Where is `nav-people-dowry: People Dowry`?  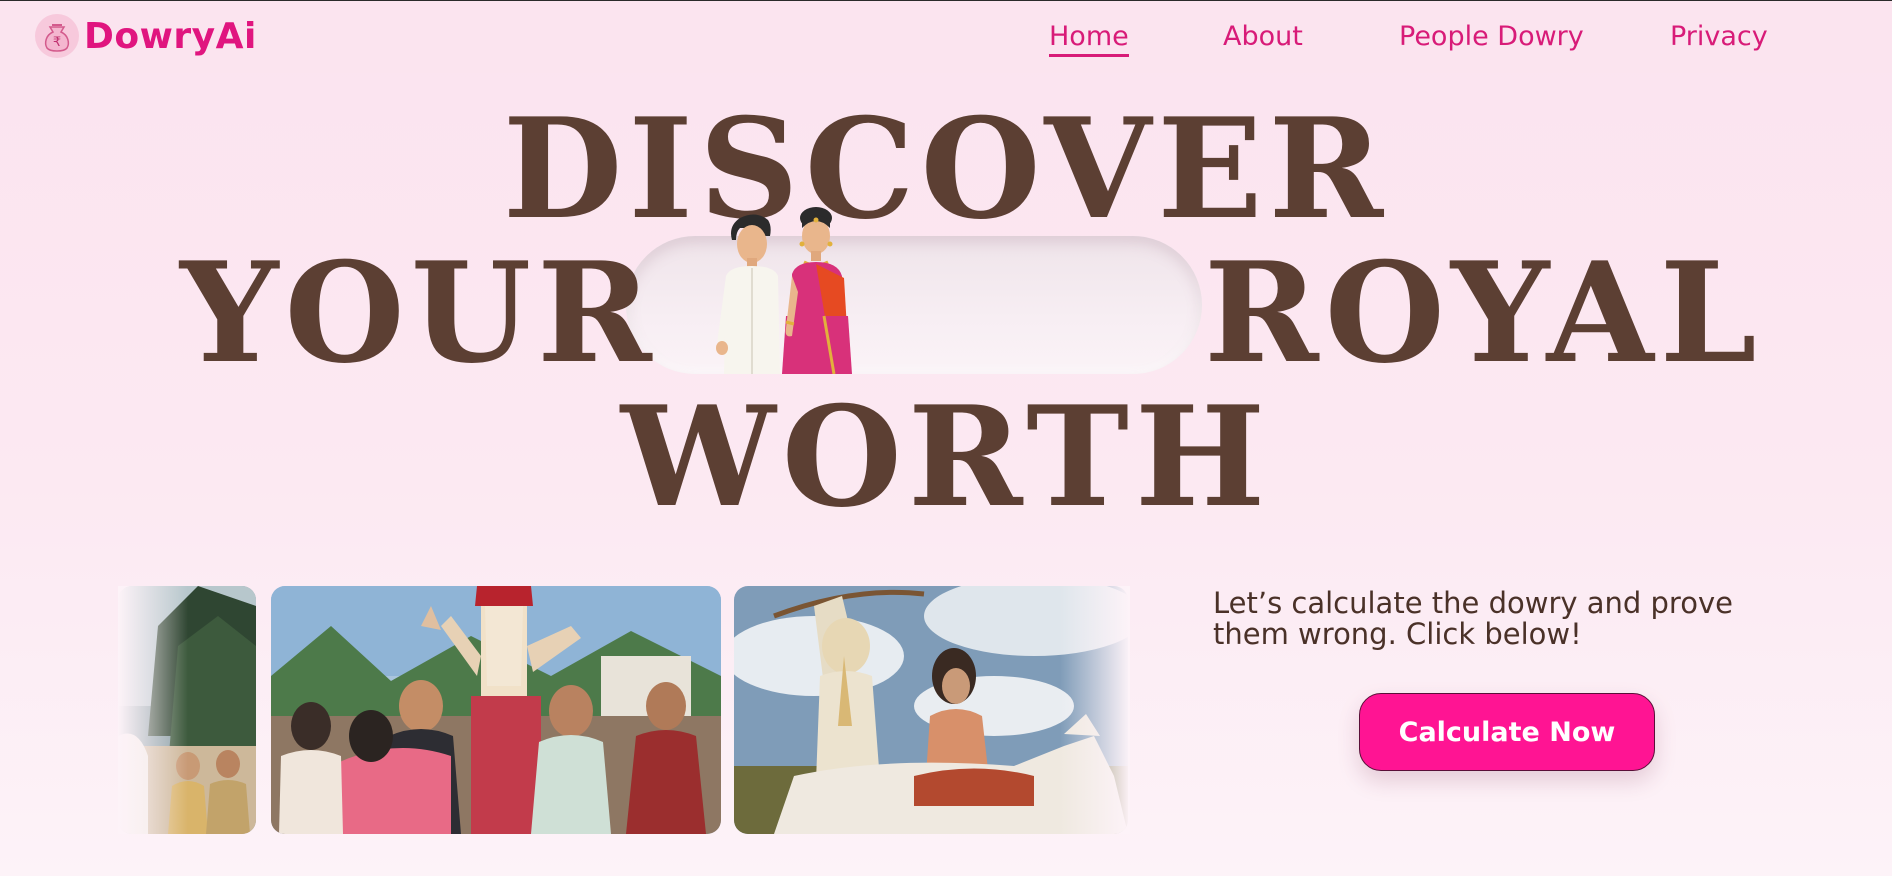
nav-people-dowry: People Dowry is located at coordinates (1491, 36).